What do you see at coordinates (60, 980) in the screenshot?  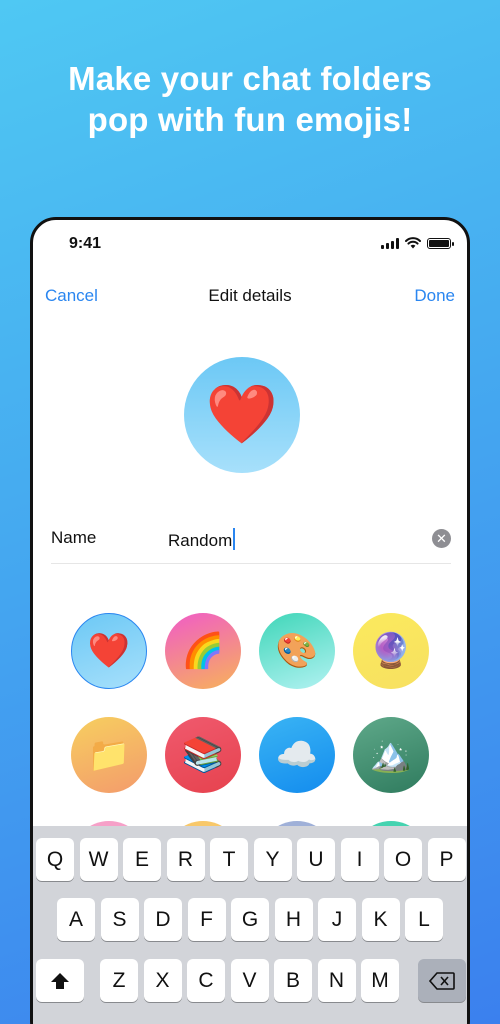 I see `shift-icon` at bounding box center [60, 980].